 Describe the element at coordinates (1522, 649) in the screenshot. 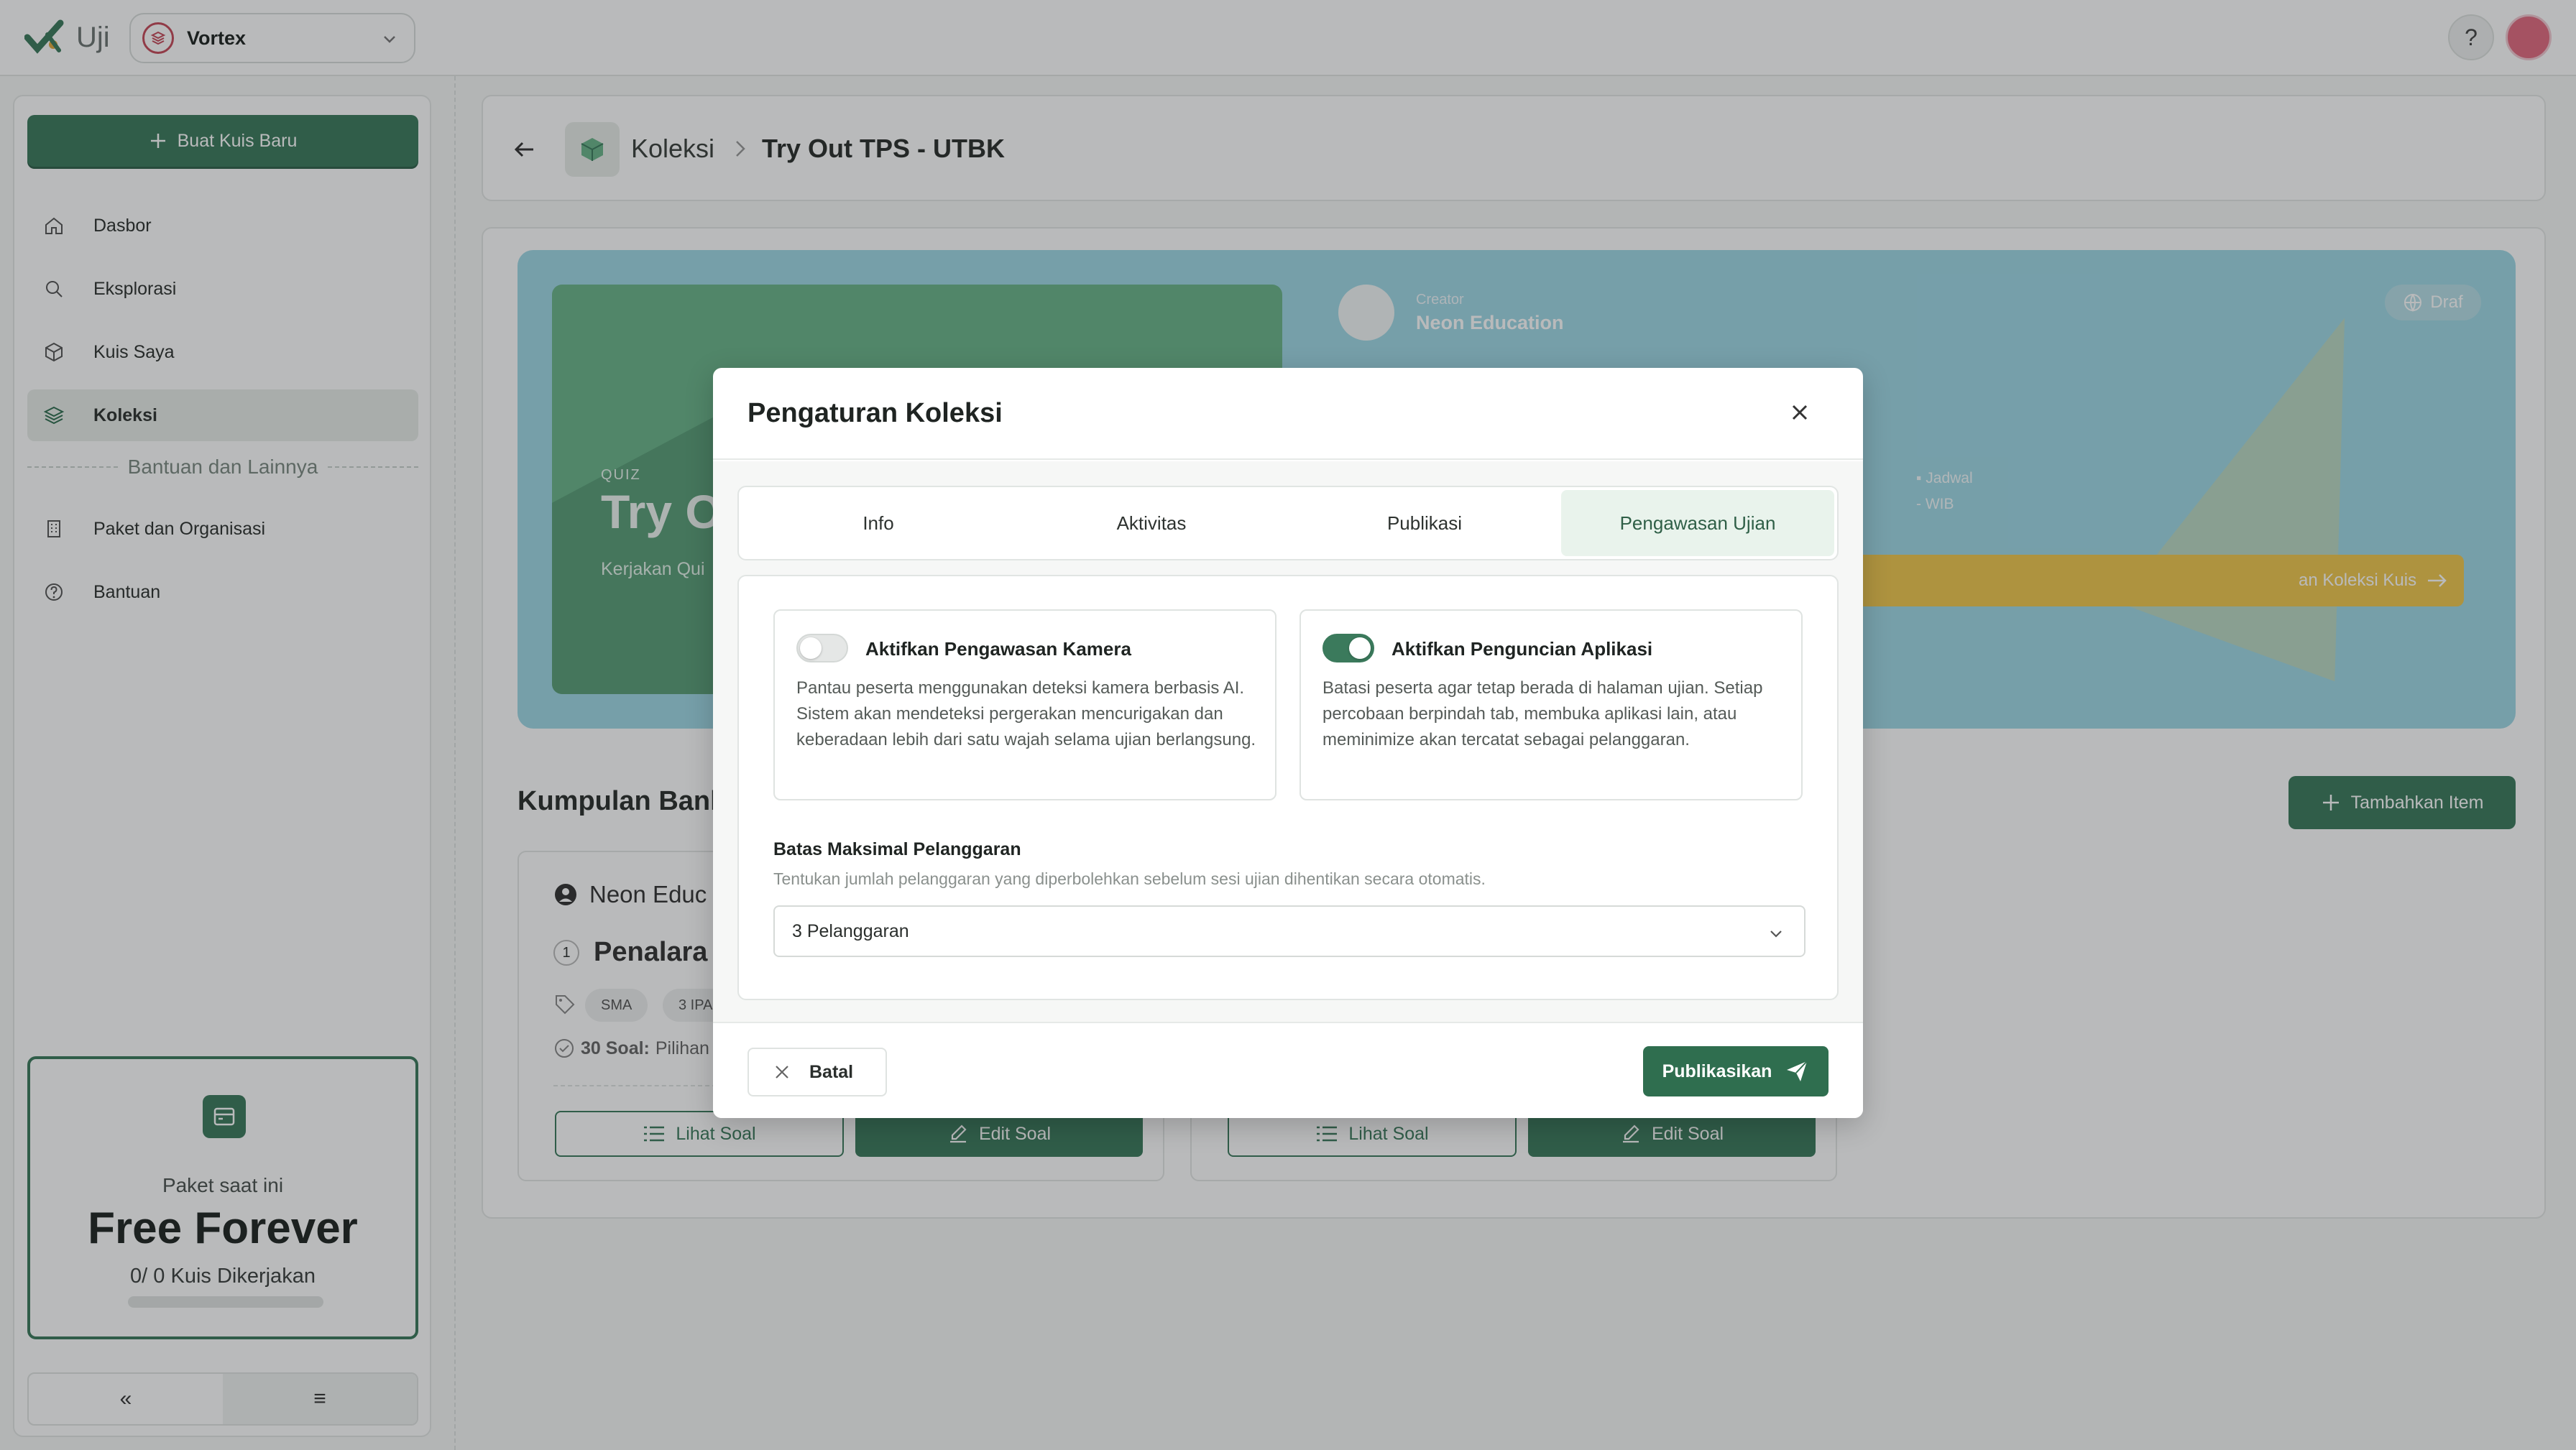

I see `app-lock-title: Aktifkan Penguncian Aplikasi` at that location.